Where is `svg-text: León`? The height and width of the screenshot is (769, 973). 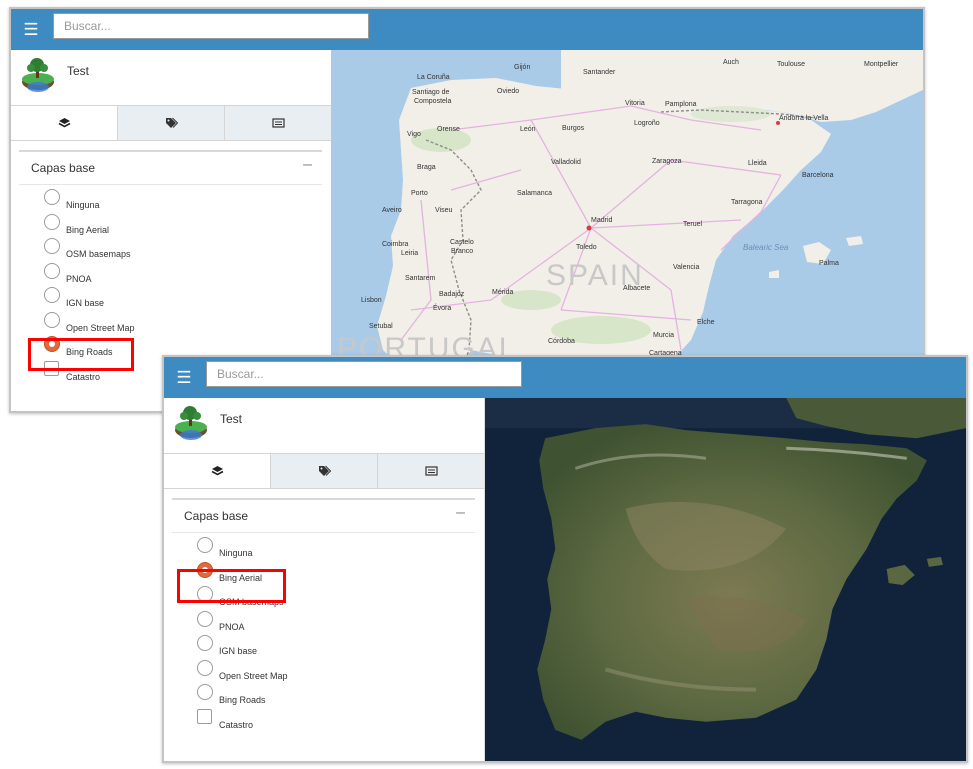
svg-text: León is located at coordinates (528, 129).